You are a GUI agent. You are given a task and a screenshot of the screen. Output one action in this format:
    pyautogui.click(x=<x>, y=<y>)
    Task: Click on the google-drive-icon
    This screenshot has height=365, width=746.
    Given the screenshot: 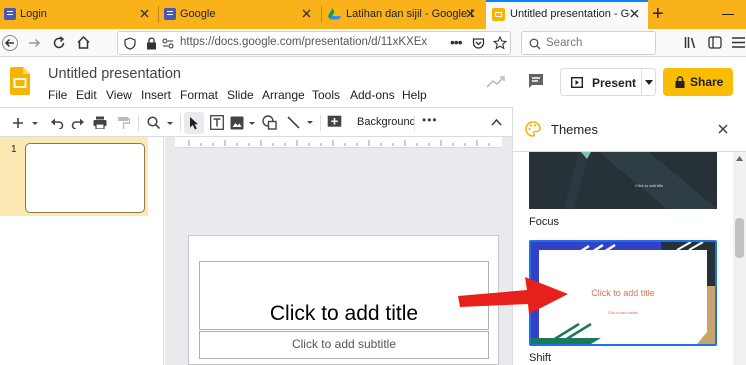 What is the action you would take?
    pyautogui.click(x=334, y=14)
    